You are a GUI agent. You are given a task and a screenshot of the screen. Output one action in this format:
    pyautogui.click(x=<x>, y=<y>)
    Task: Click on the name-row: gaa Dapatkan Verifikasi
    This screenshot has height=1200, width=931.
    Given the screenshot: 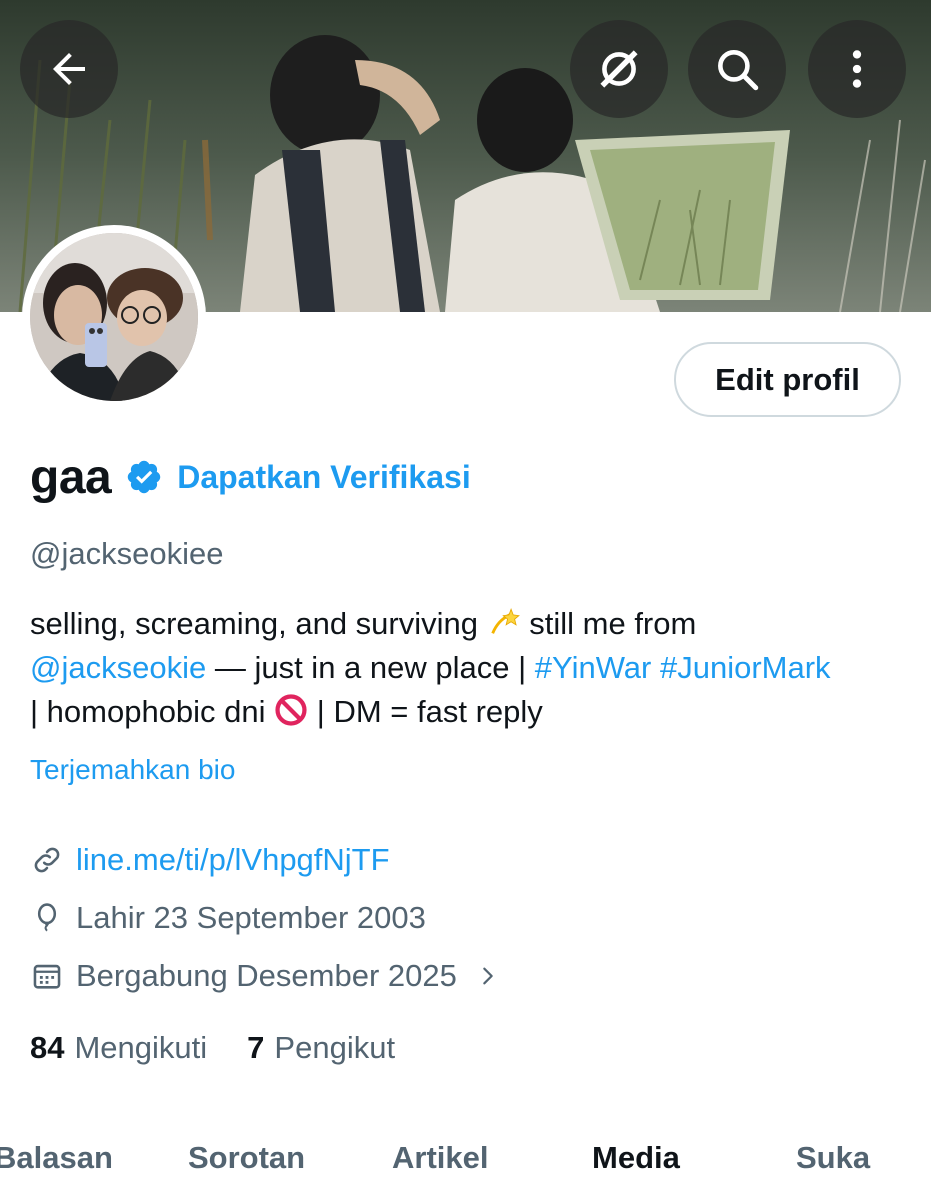 What is the action you would take?
    pyautogui.click(x=250, y=477)
    